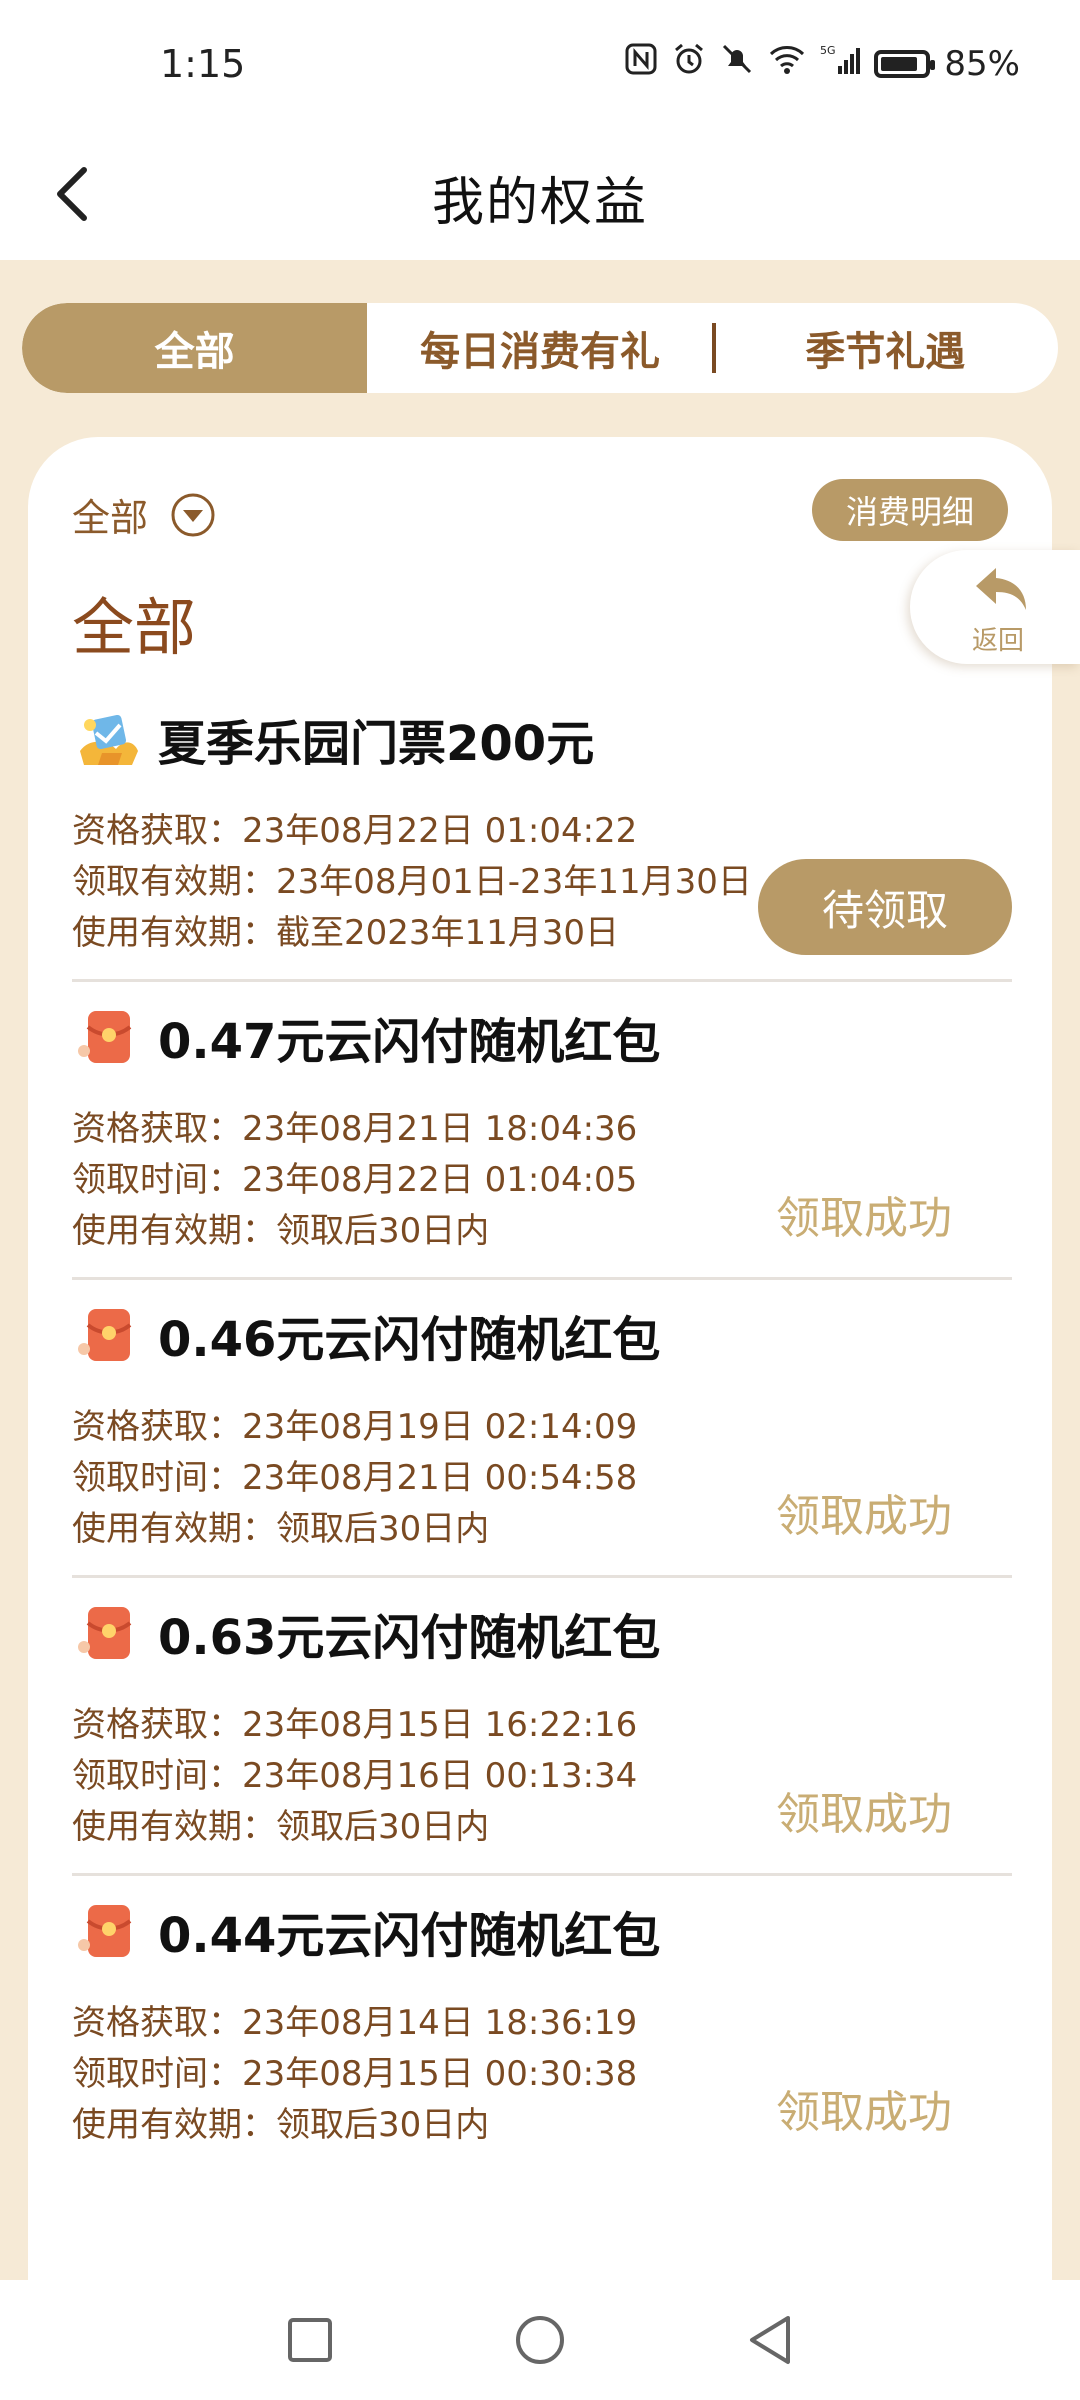 The height and width of the screenshot is (2400, 1080). What do you see at coordinates (899, 63) in the screenshot?
I see `battery-fill` at bounding box center [899, 63].